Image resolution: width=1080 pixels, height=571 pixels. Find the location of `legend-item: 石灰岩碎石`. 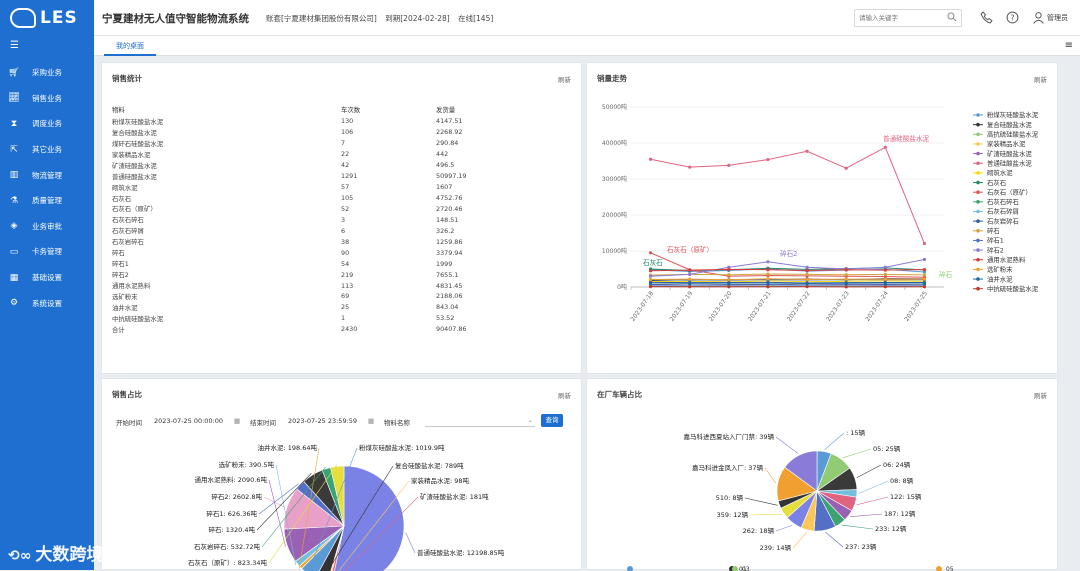

legend-item: 石灰岩碎石 is located at coordinates (1003, 220).